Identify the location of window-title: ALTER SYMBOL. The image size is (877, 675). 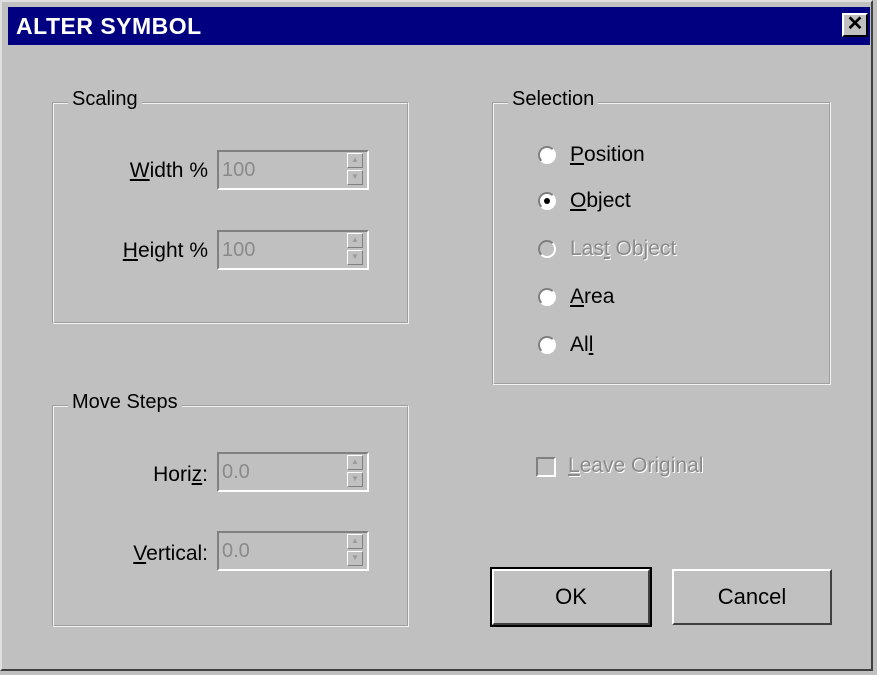
(109, 26).